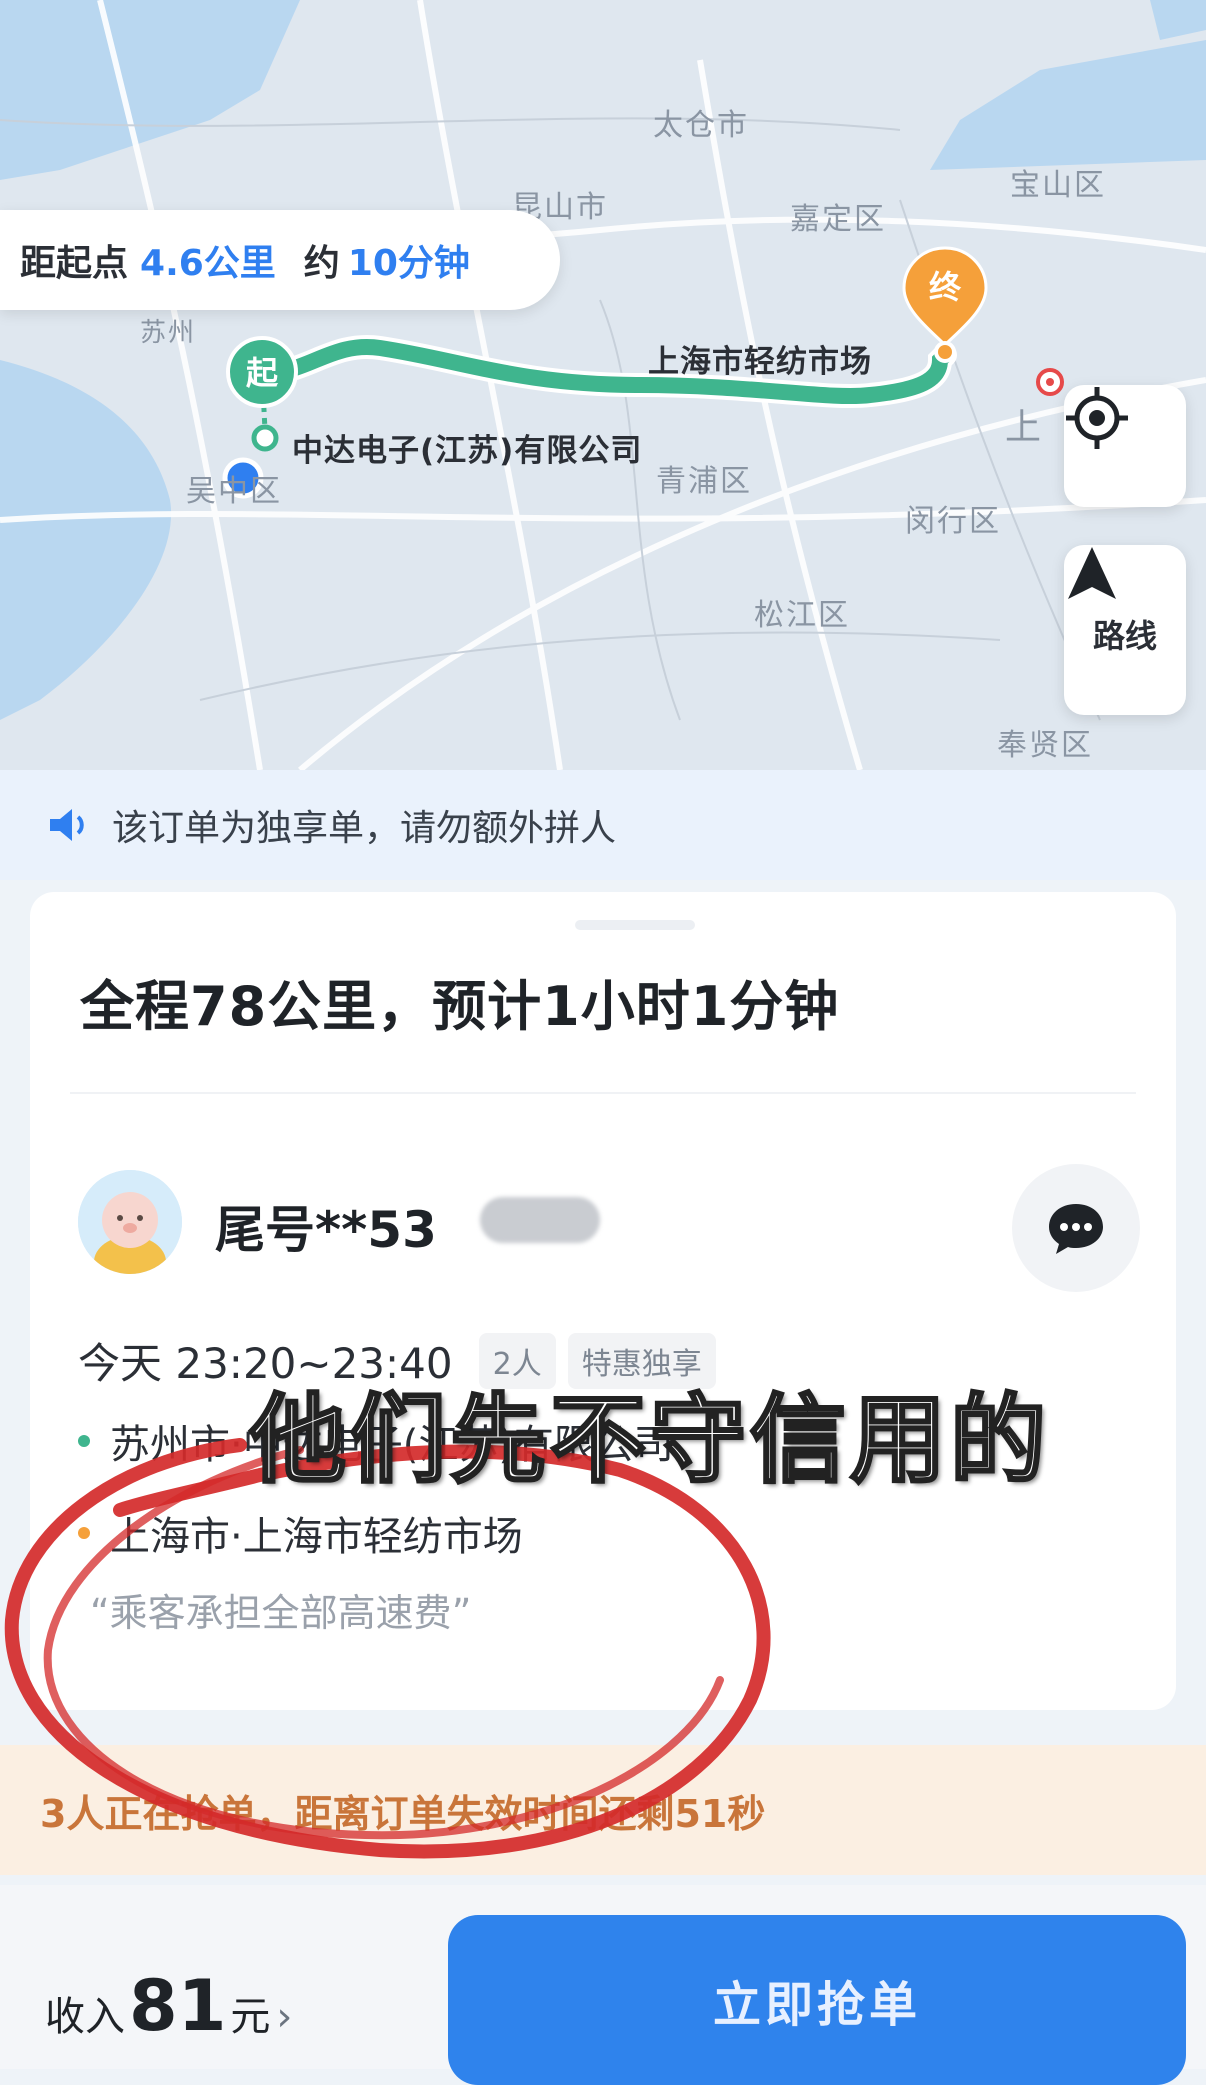  I want to click on income-label: 收入, so click(85, 2017).